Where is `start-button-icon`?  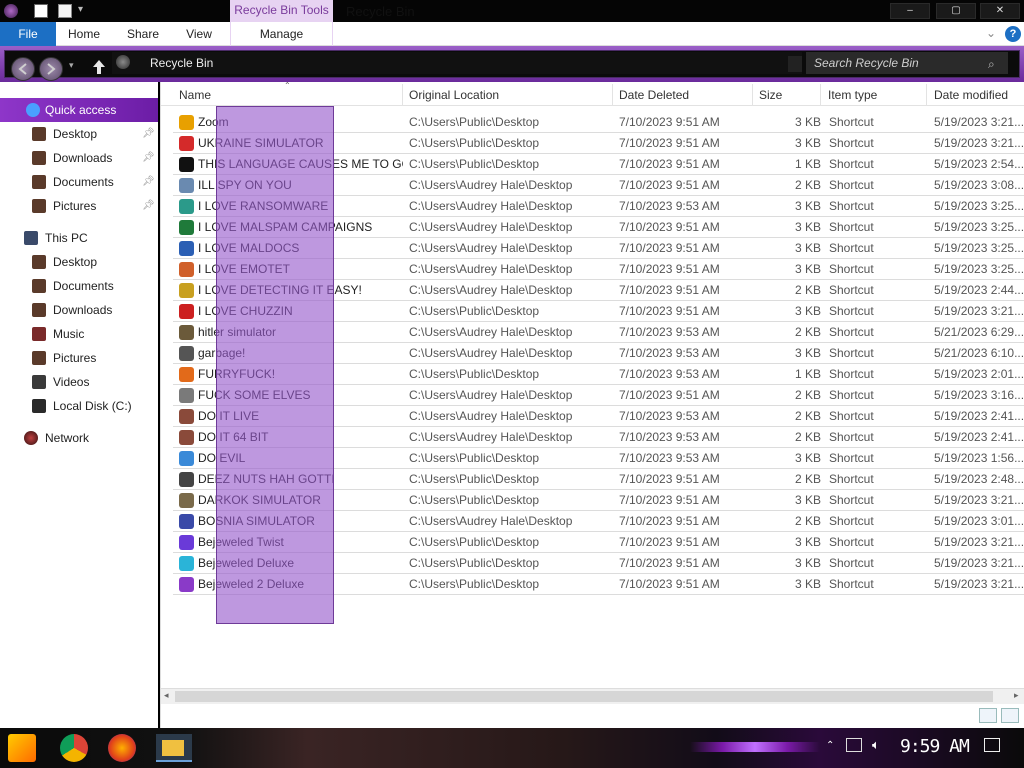 start-button-icon is located at coordinates (22, 748).